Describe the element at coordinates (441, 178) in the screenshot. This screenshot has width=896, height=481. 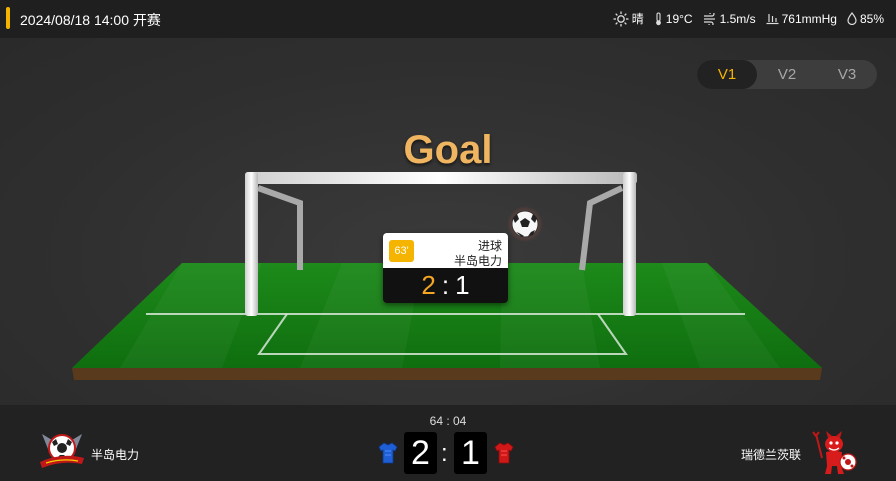
I see `goal-crossbar` at that location.